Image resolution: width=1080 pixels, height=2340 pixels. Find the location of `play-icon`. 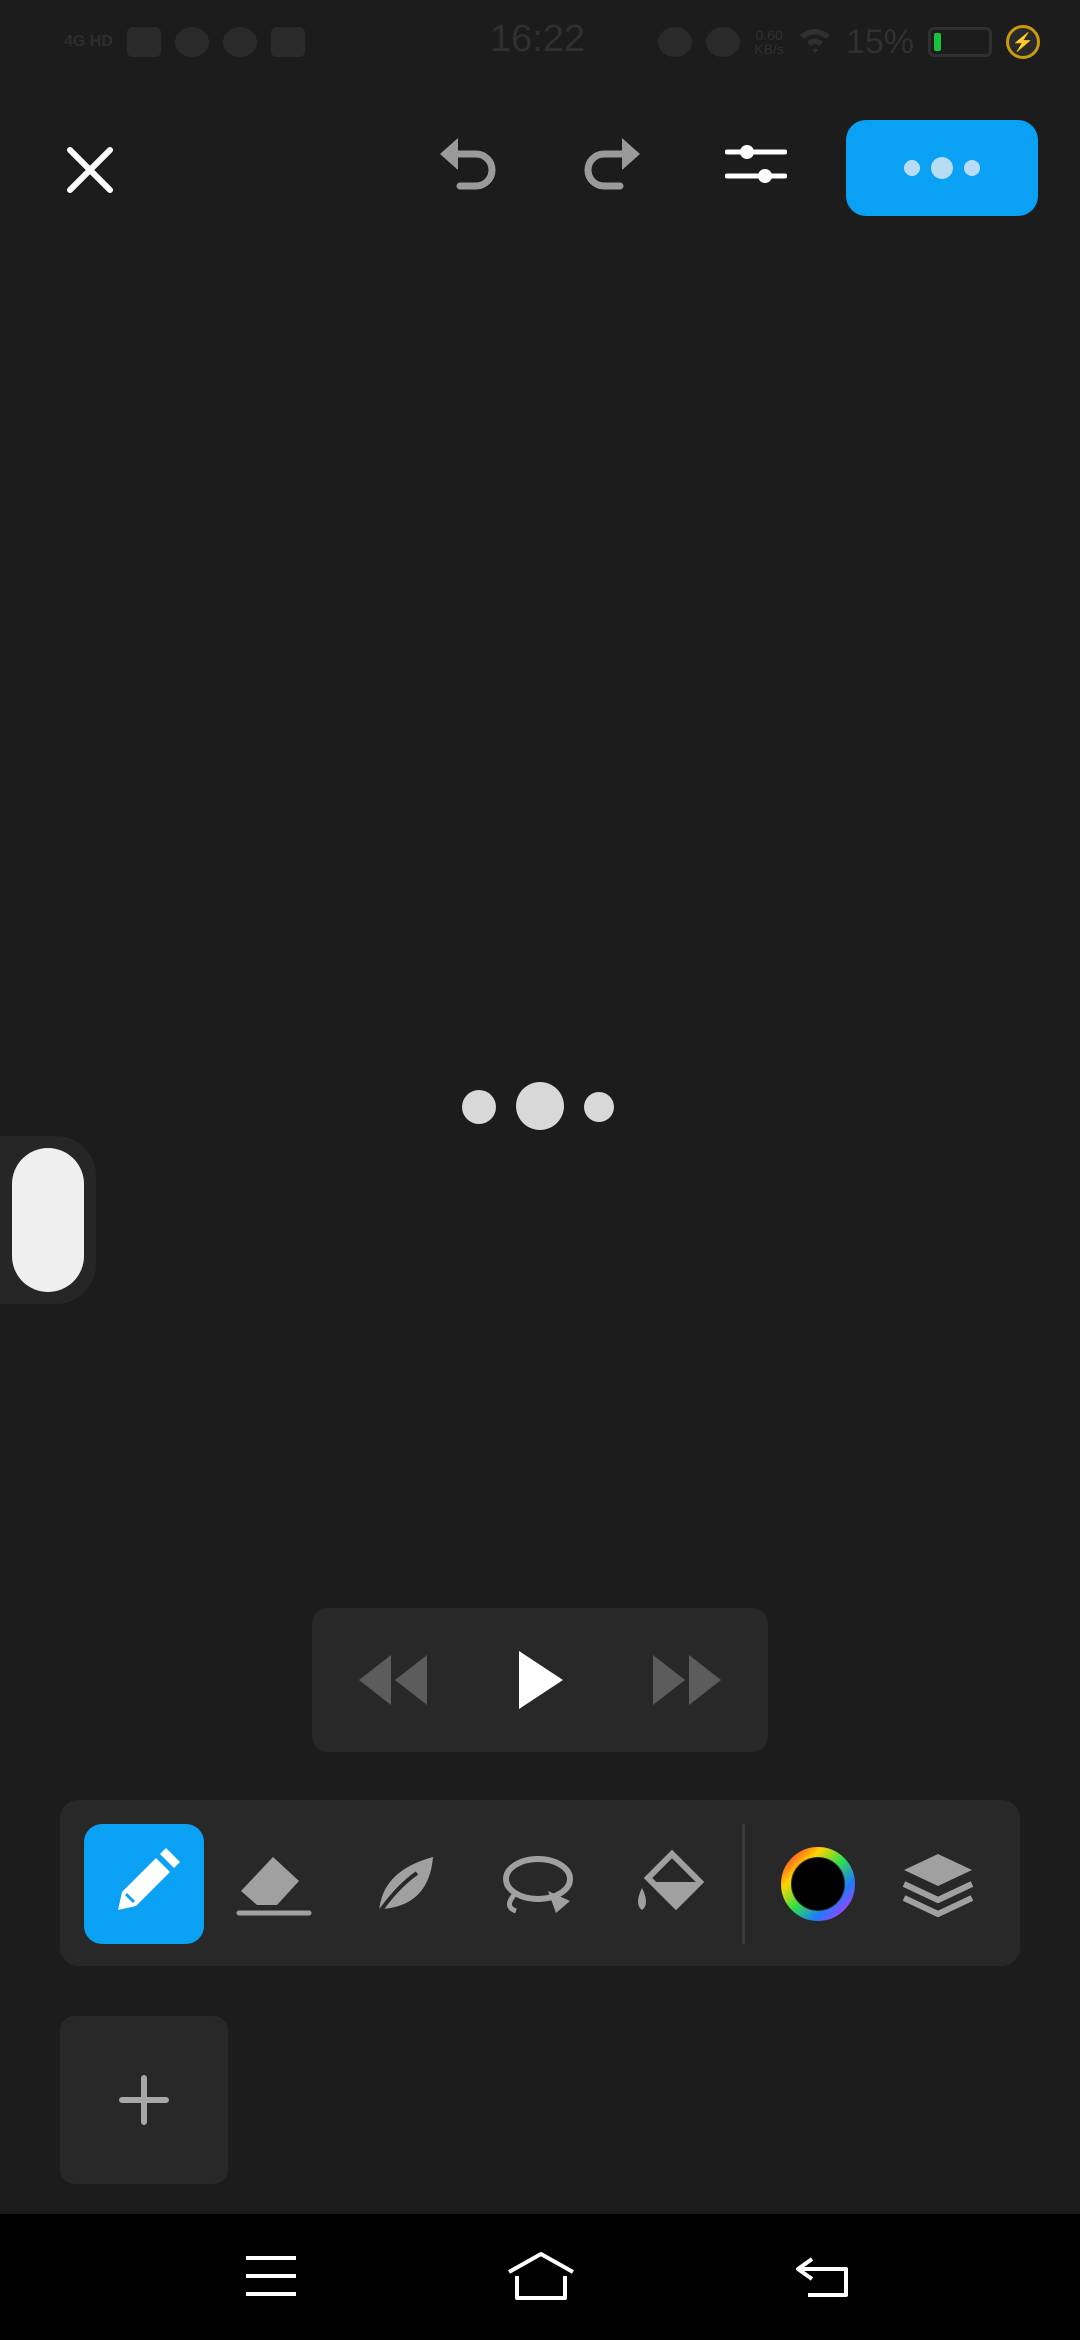

play-icon is located at coordinates (541, 1680).